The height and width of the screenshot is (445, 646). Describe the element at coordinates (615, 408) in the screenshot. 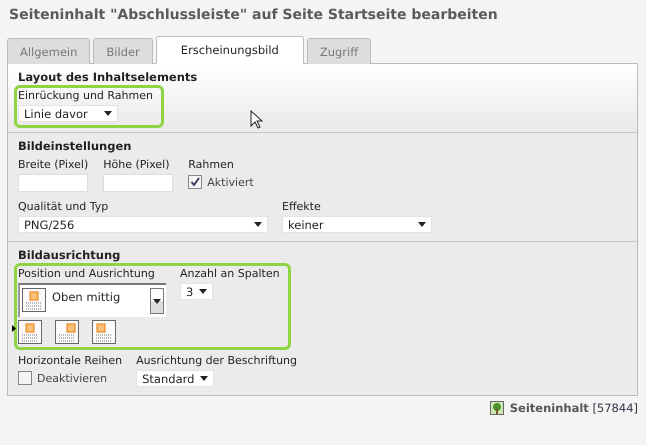

I see `record-id: [57844]` at that location.